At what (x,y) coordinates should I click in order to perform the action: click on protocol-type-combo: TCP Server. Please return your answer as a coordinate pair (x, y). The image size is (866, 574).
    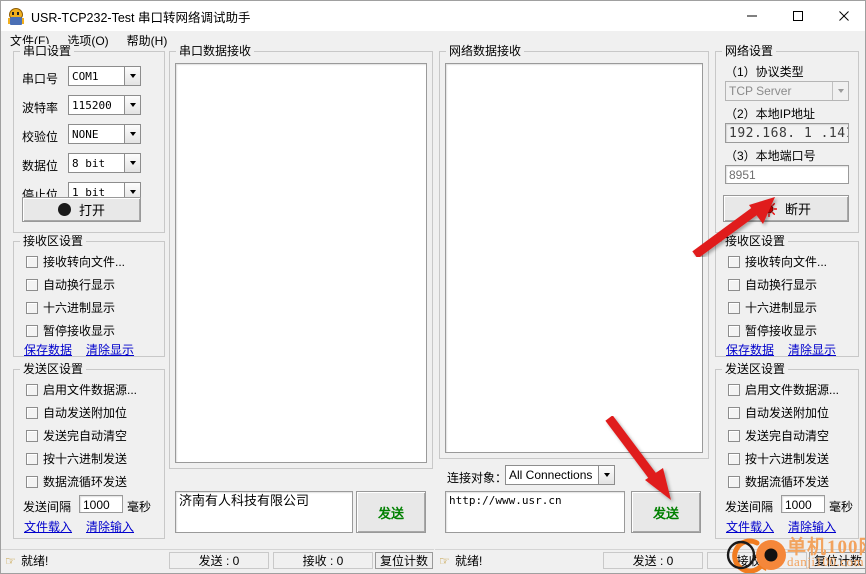
    Looking at the image, I should click on (787, 91).